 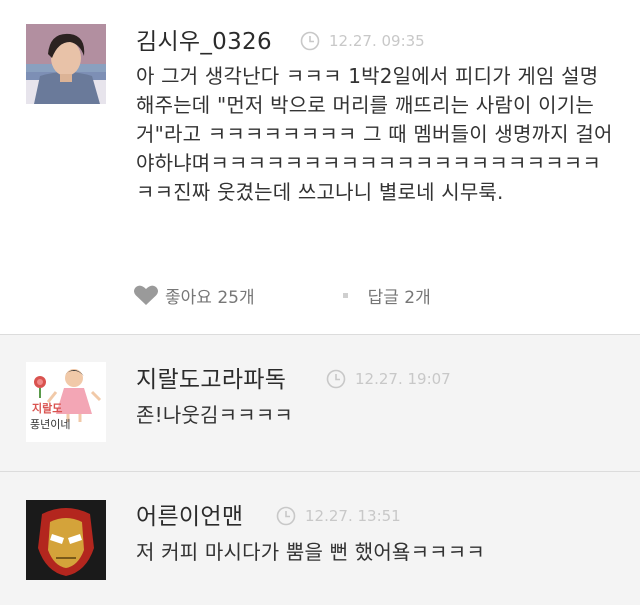 What do you see at coordinates (210, 295) in the screenshot?
I see `like-button: 좋아요 25개` at bounding box center [210, 295].